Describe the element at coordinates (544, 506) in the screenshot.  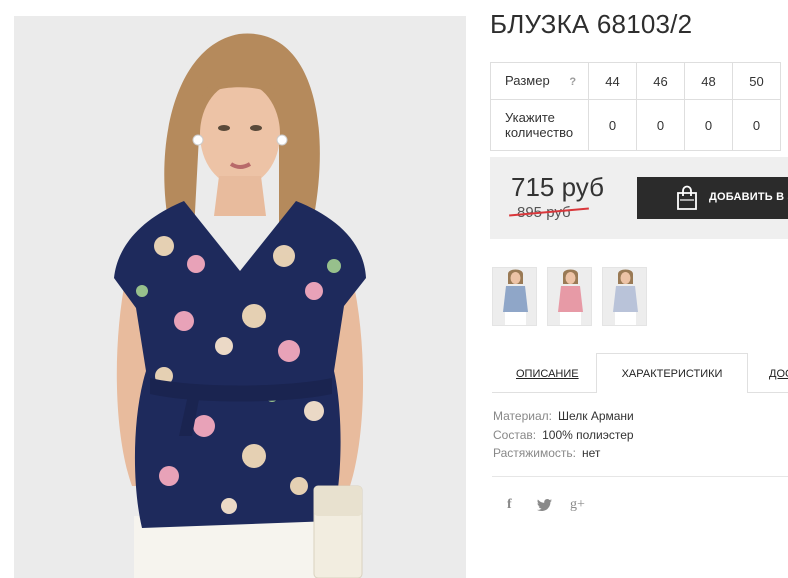
I see `twitter-icon` at that location.